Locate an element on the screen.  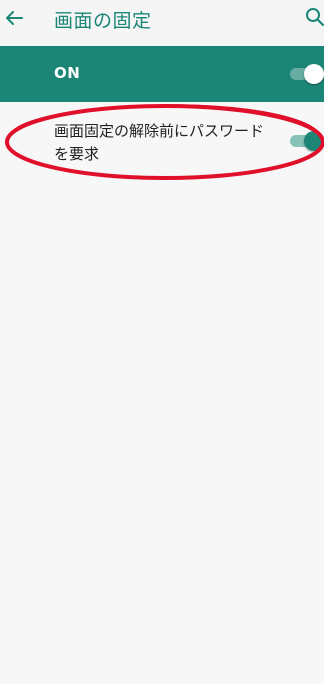
setting-row-require-password: 画面固定の解除前にパスワードを要求 is located at coordinates (162, 142).